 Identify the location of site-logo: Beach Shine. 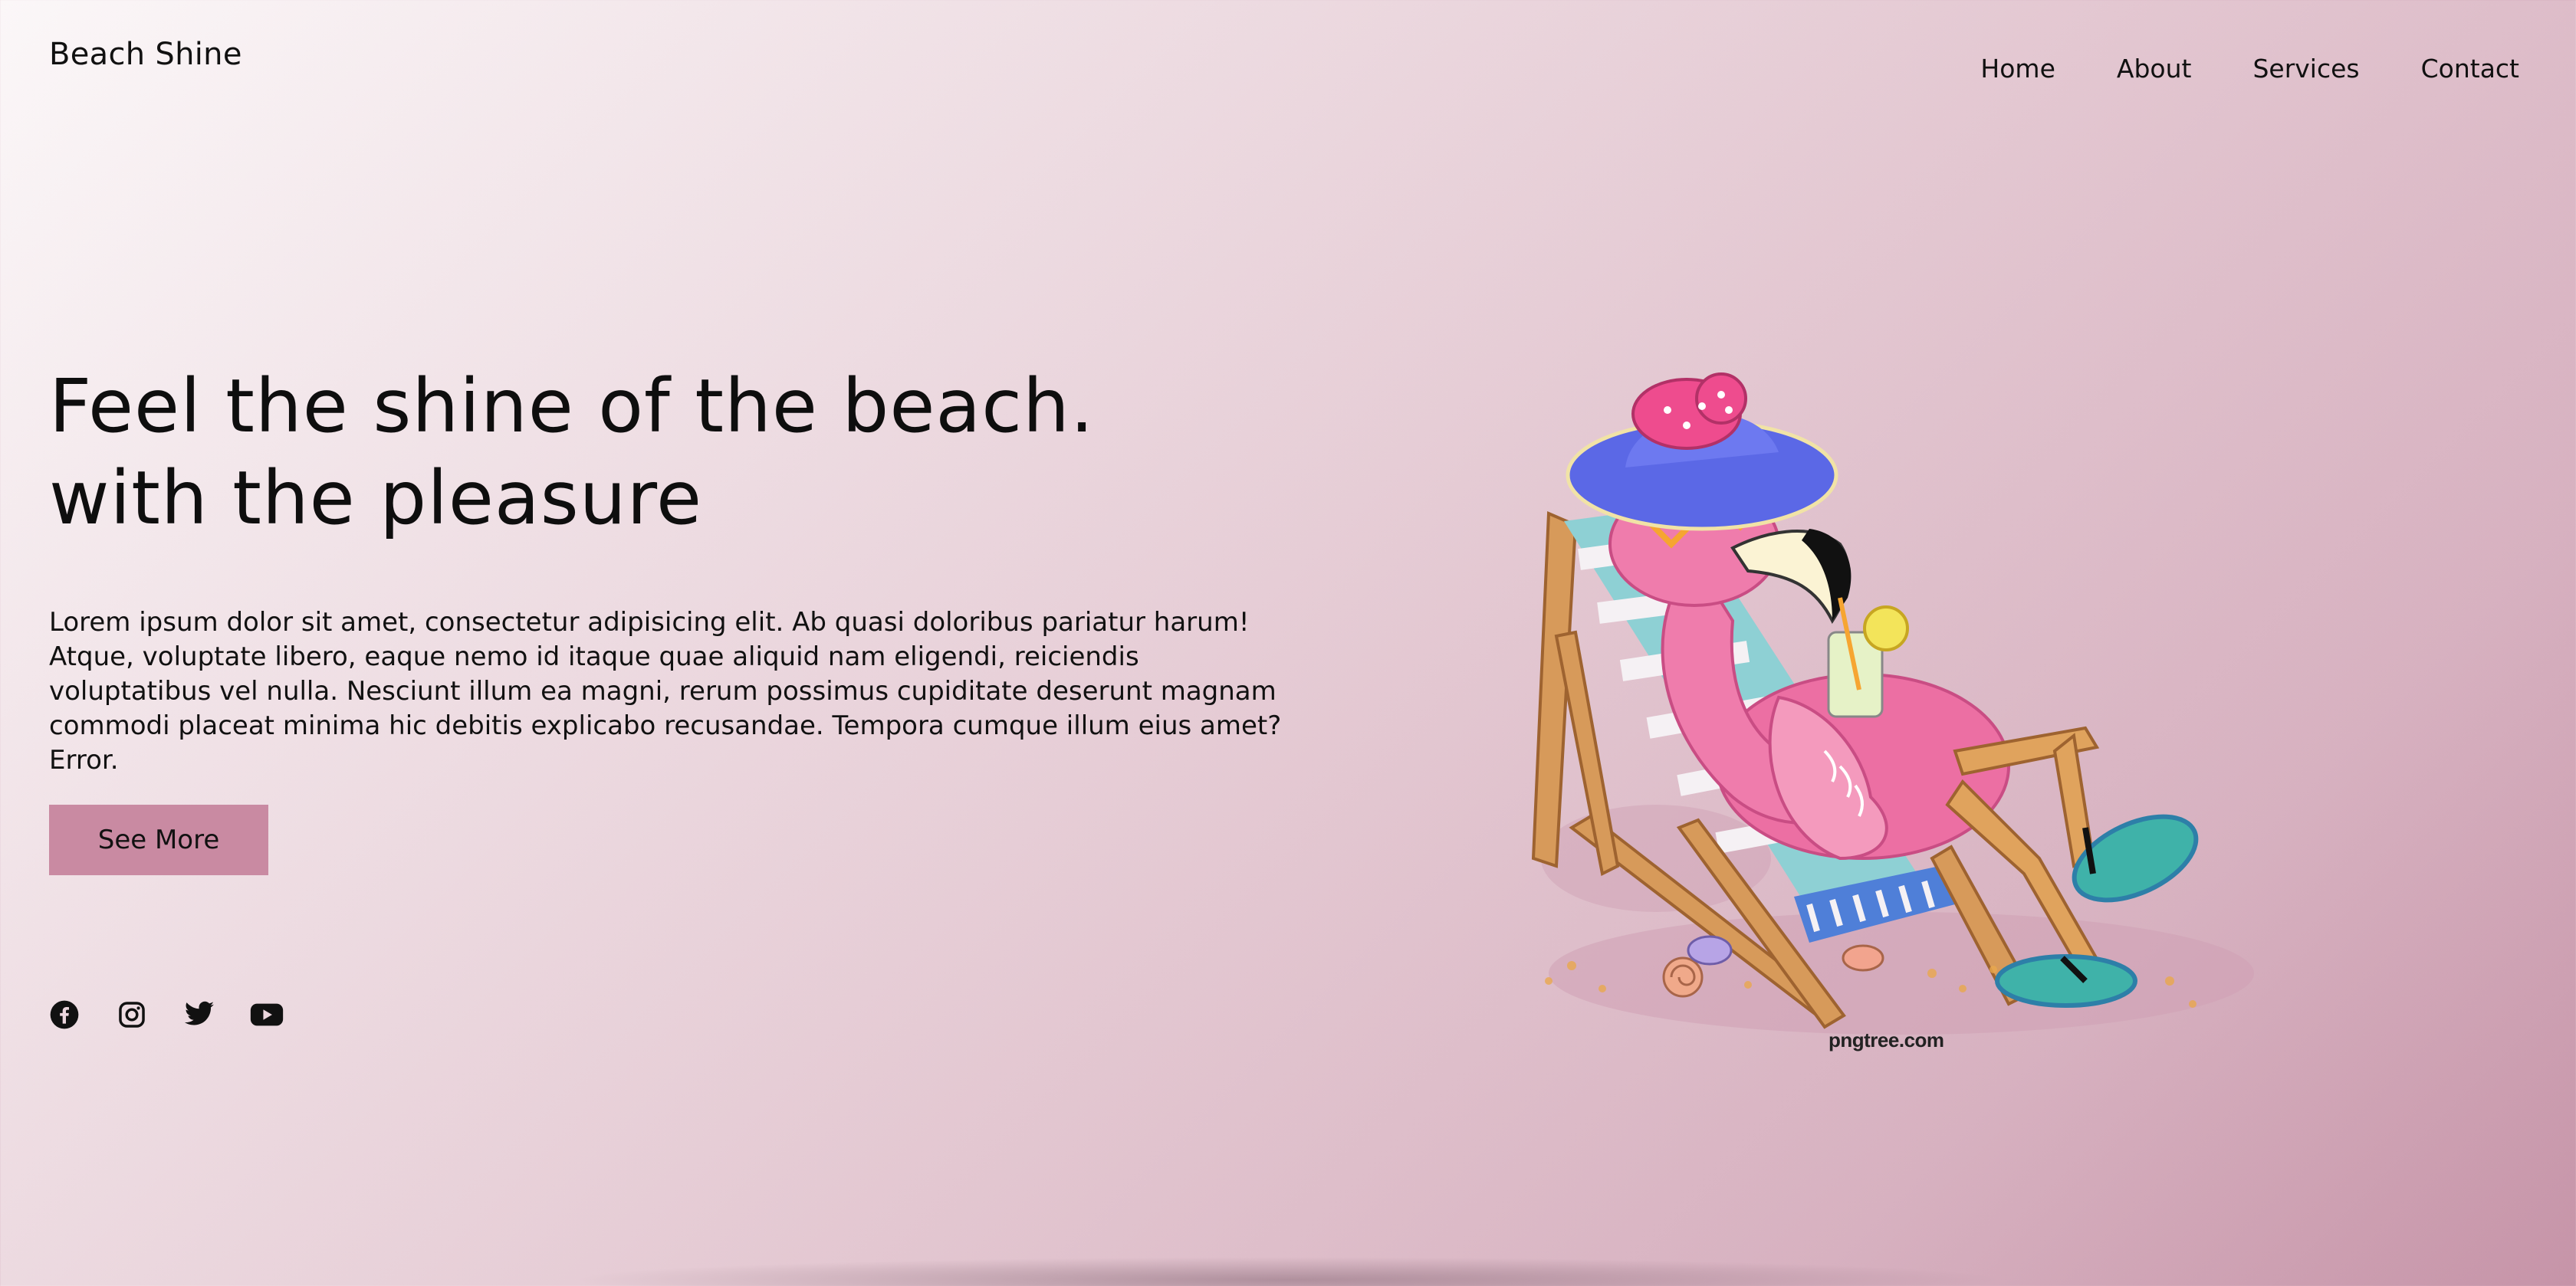
(146, 54).